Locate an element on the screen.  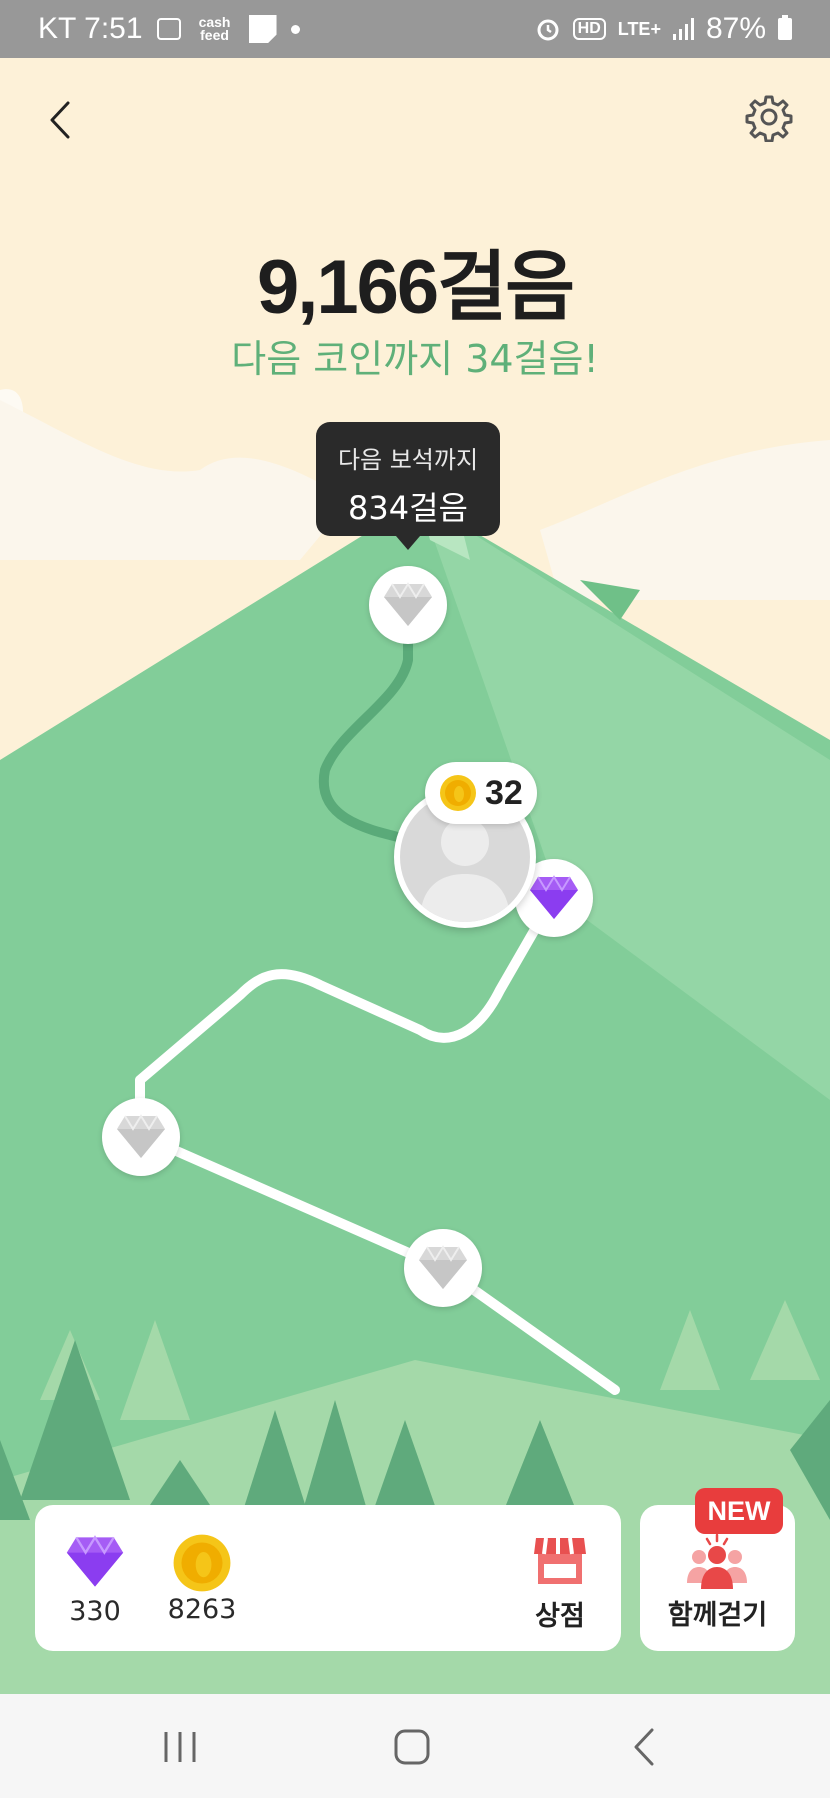
gallery-icon is located at coordinates (168, 29).